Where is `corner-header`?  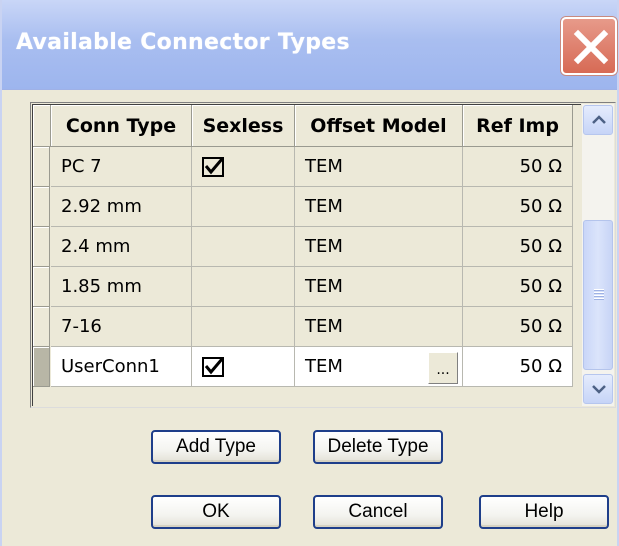
corner-header is located at coordinates (42, 126).